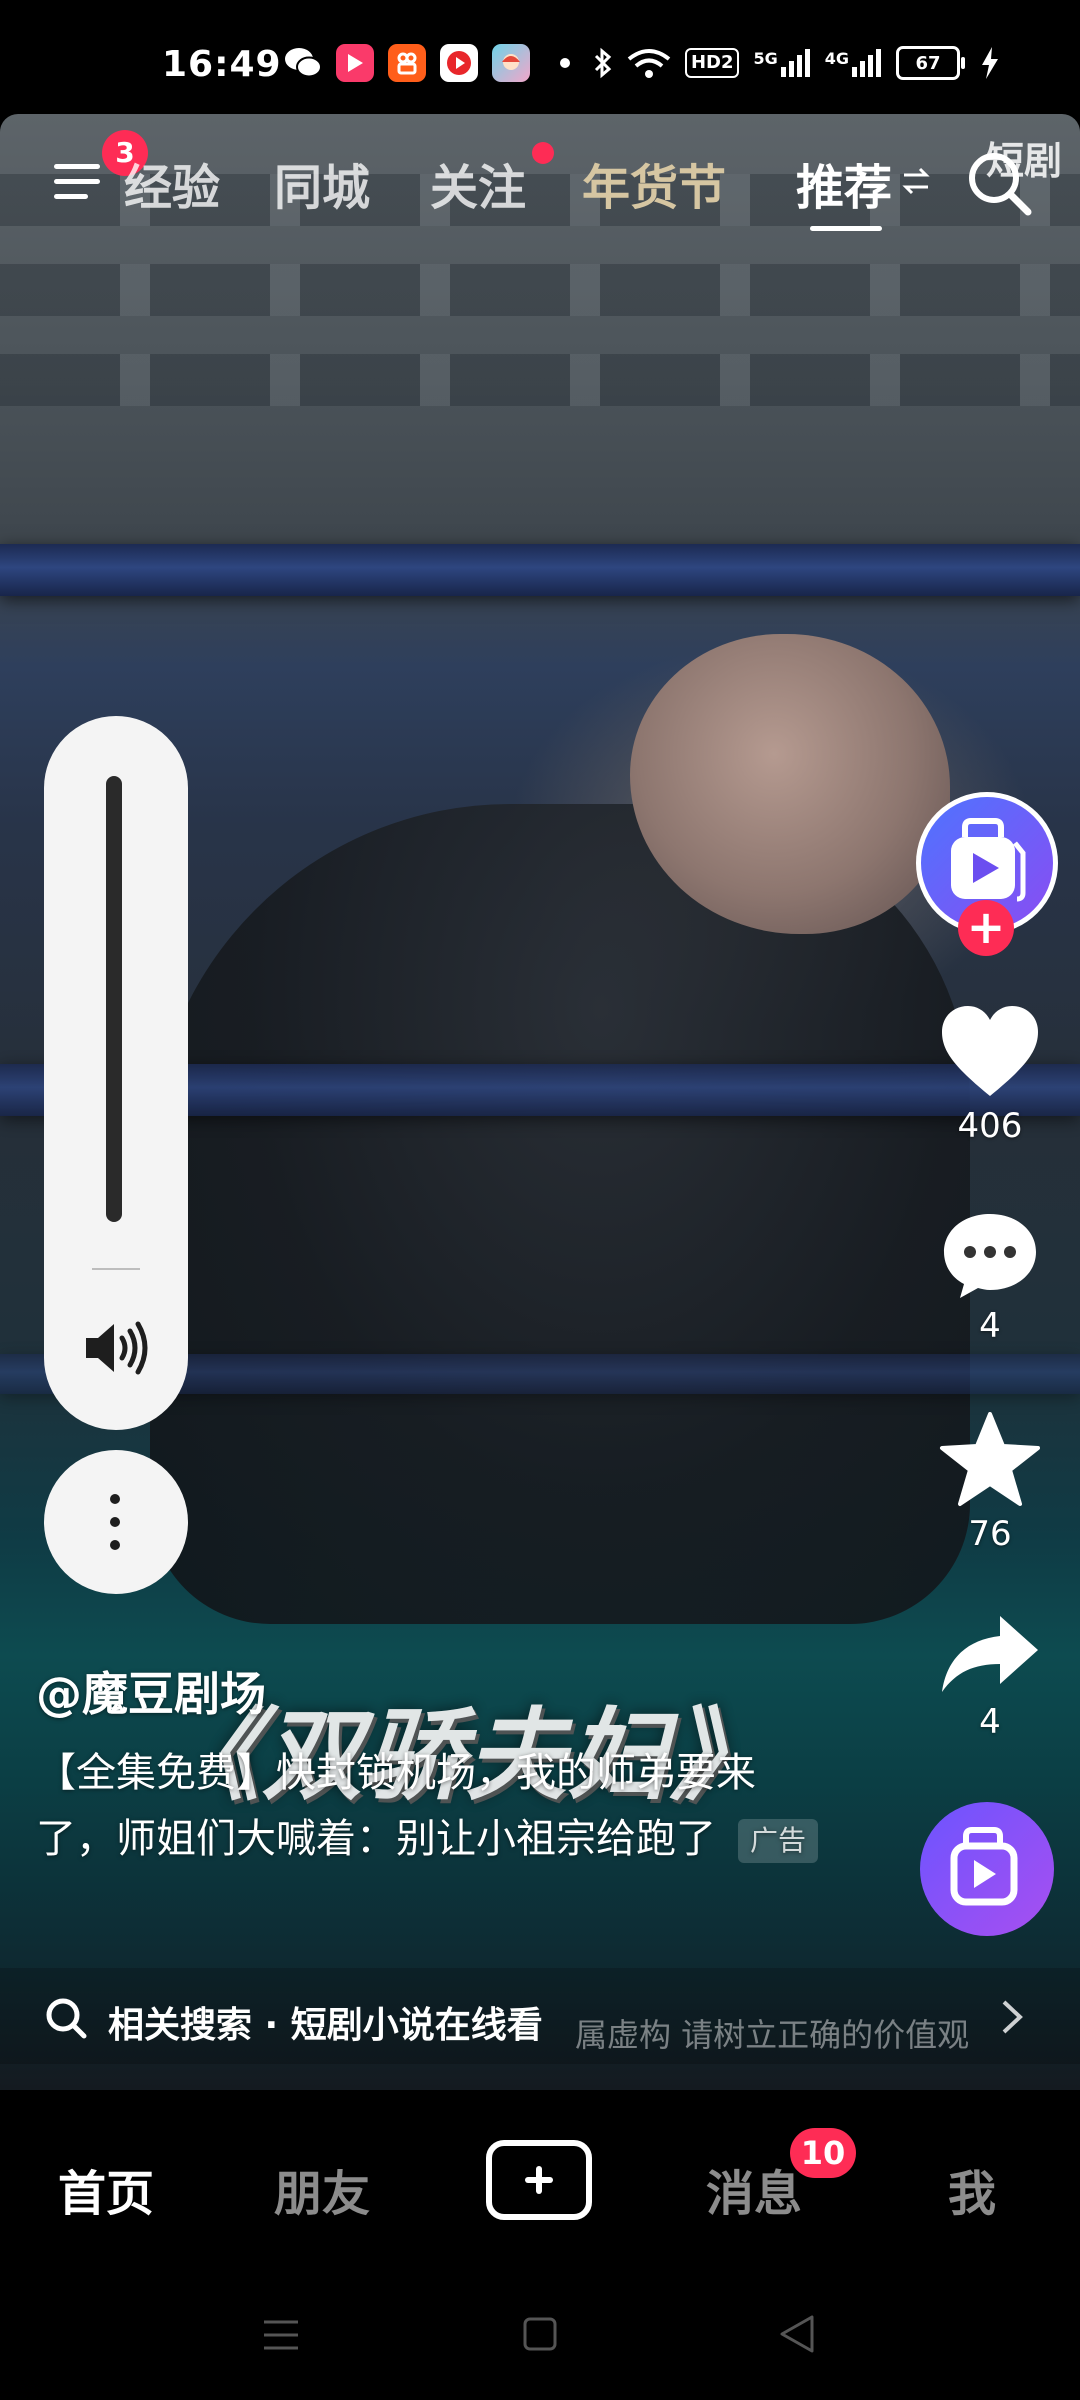  What do you see at coordinates (754, 2189) in the screenshot?
I see `nav-messages: 消息` at bounding box center [754, 2189].